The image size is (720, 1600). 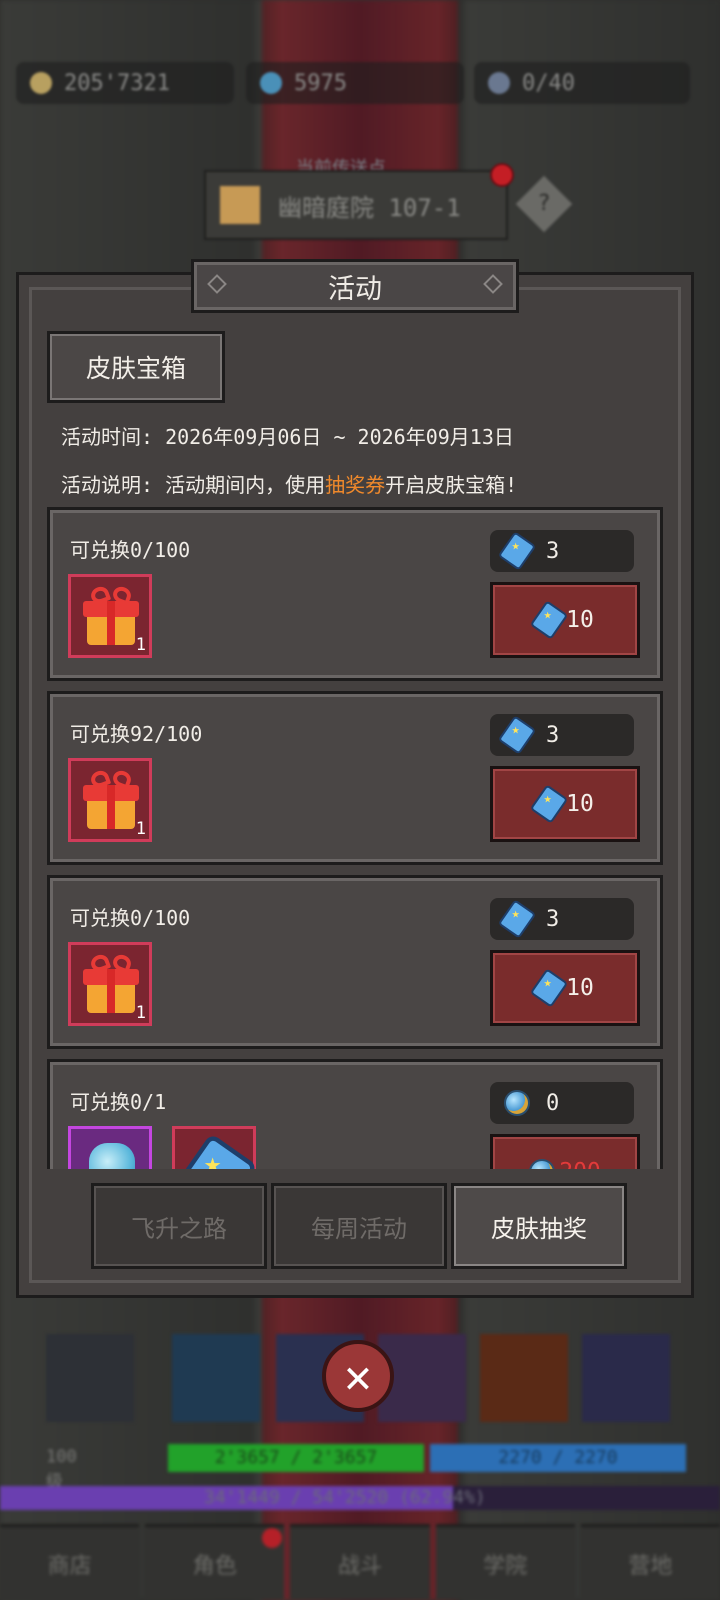 I want to click on notification-dot, so click(x=502, y=175).